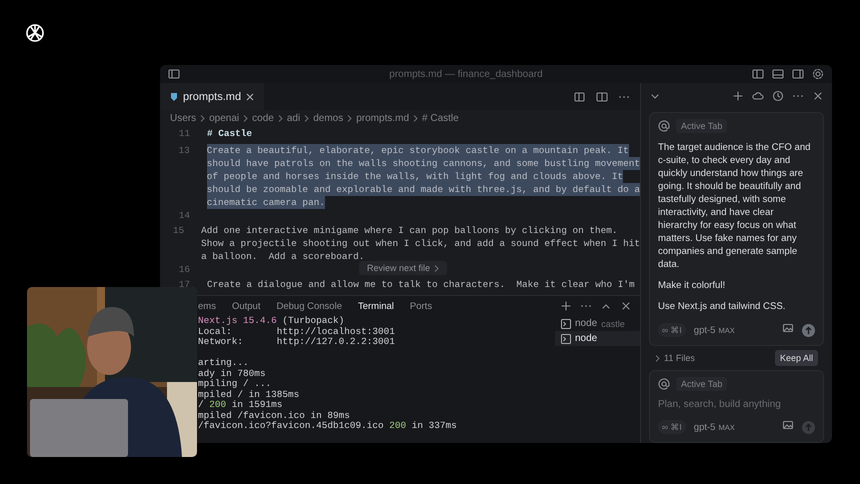 The width and height of the screenshot is (860, 484). What do you see at coordinates (778, 96) in the screenshot?
I see `history-icon` at bounding box center [778, 96].